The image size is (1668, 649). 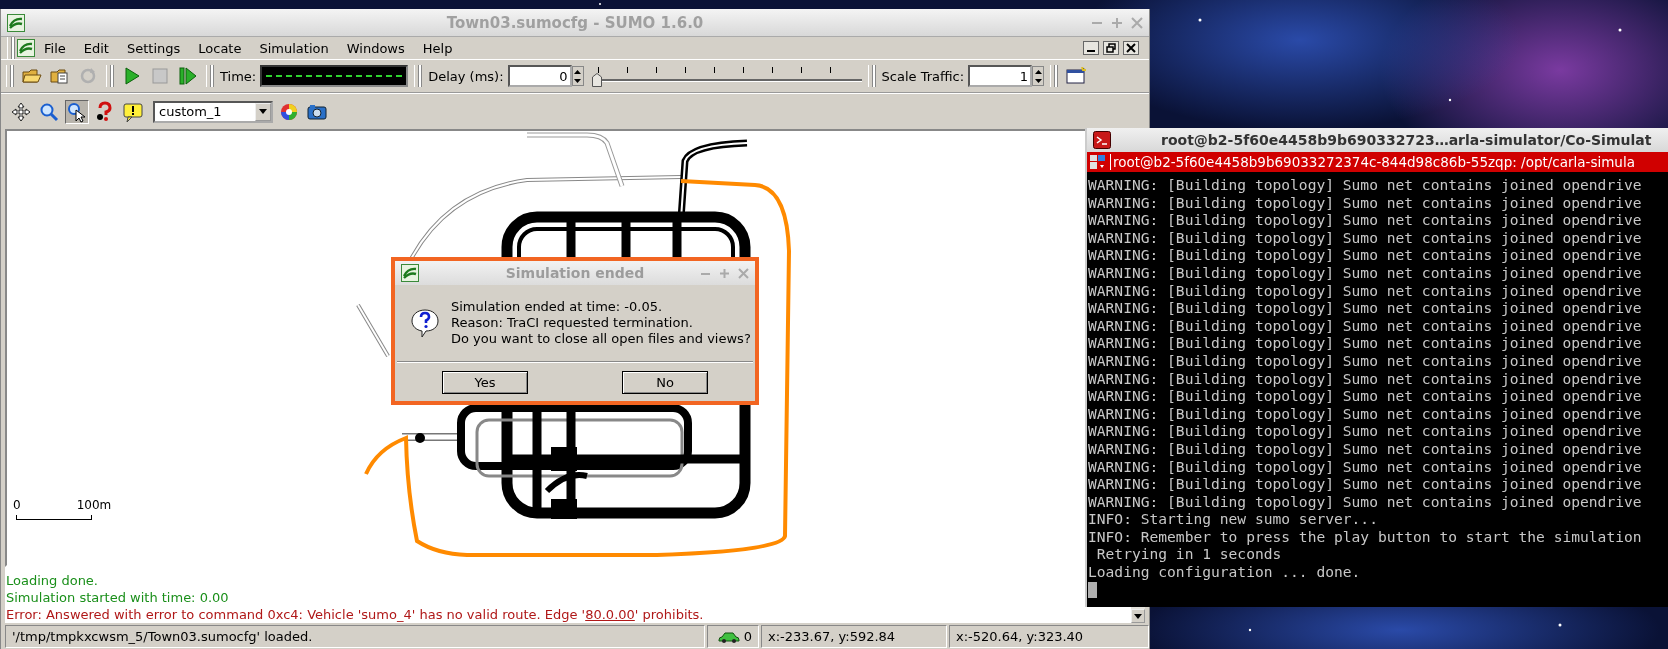 I want to click on dropdown-arrow-icon, so click(x=263, y=111).